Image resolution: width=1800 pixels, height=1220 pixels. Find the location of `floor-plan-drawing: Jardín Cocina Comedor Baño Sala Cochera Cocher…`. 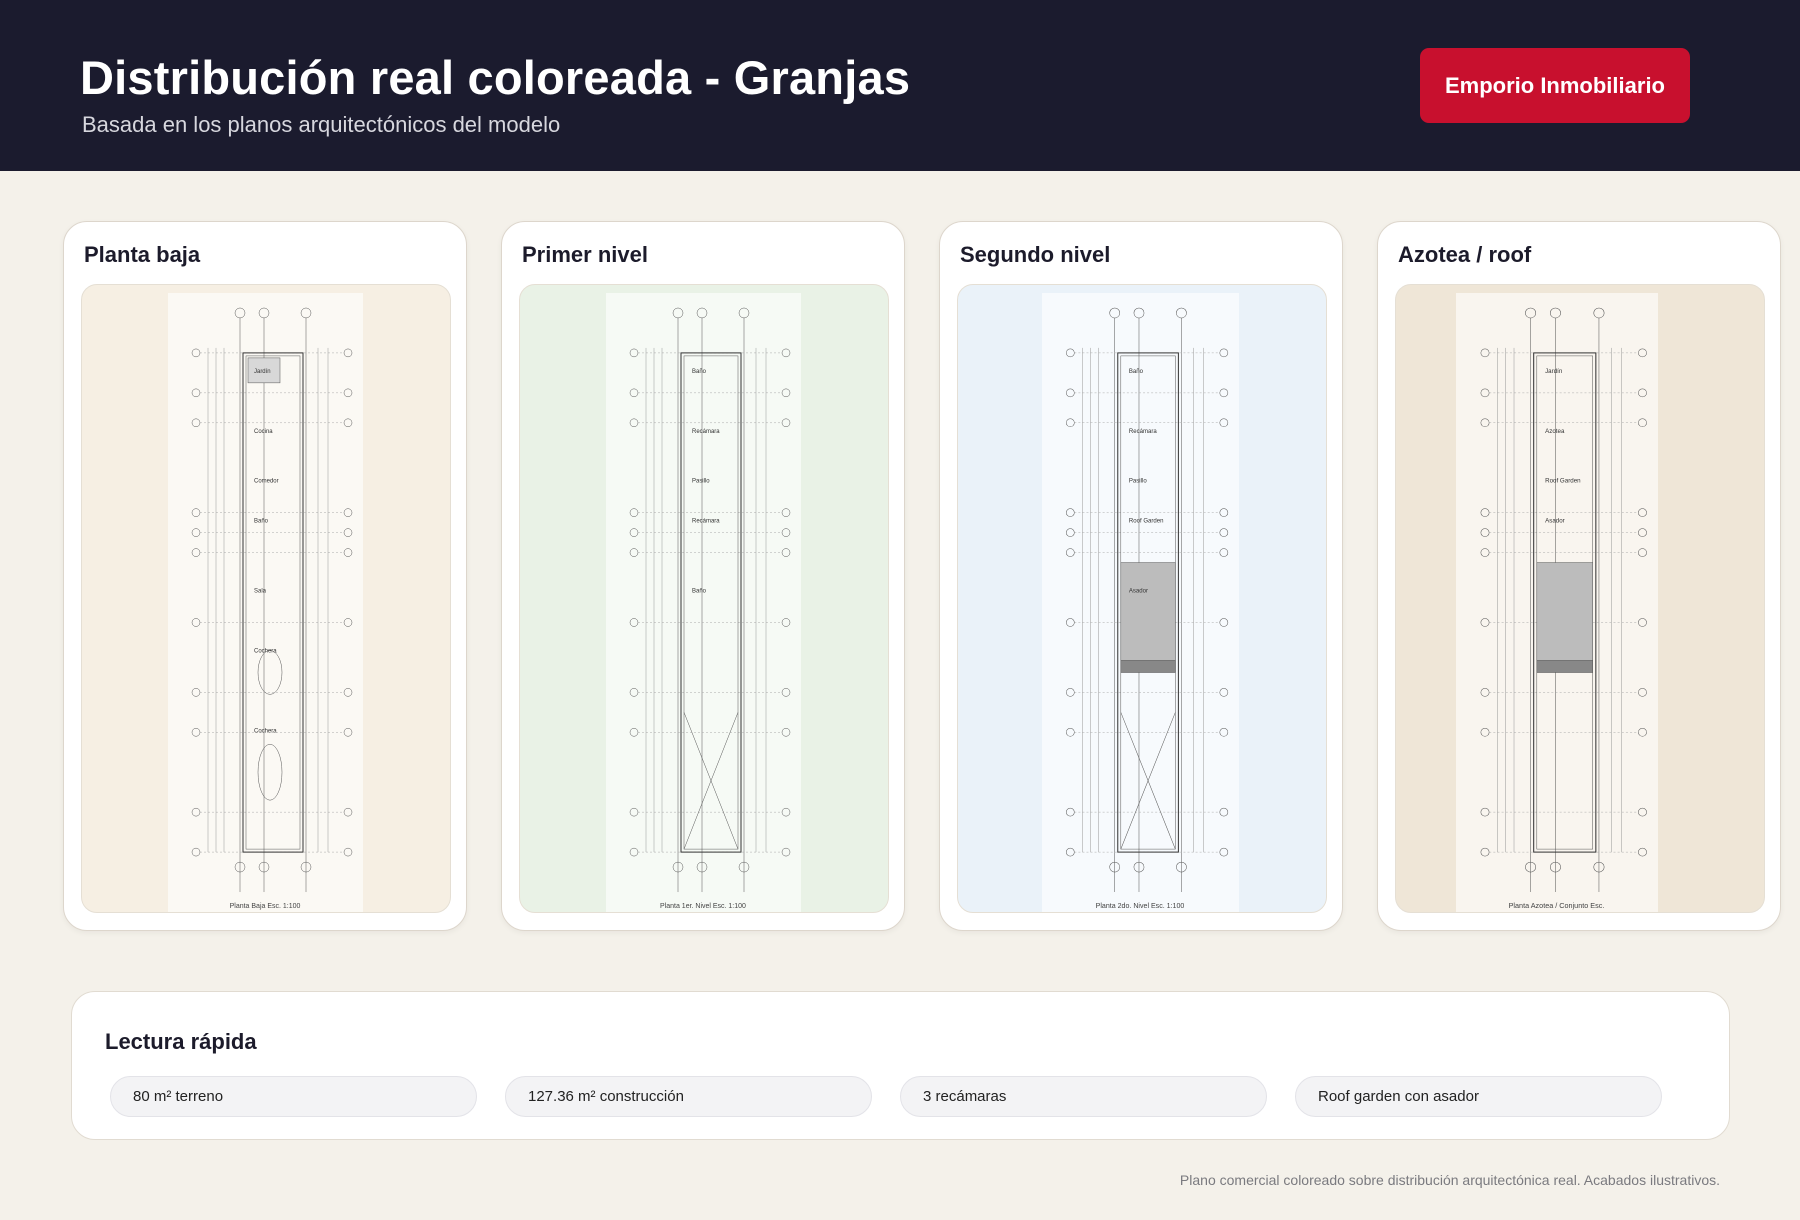

floor-plan-drawing: Jardín Cocina Comedor Baño Sala Cochera Cocher… is located at coordinates (272, 608).